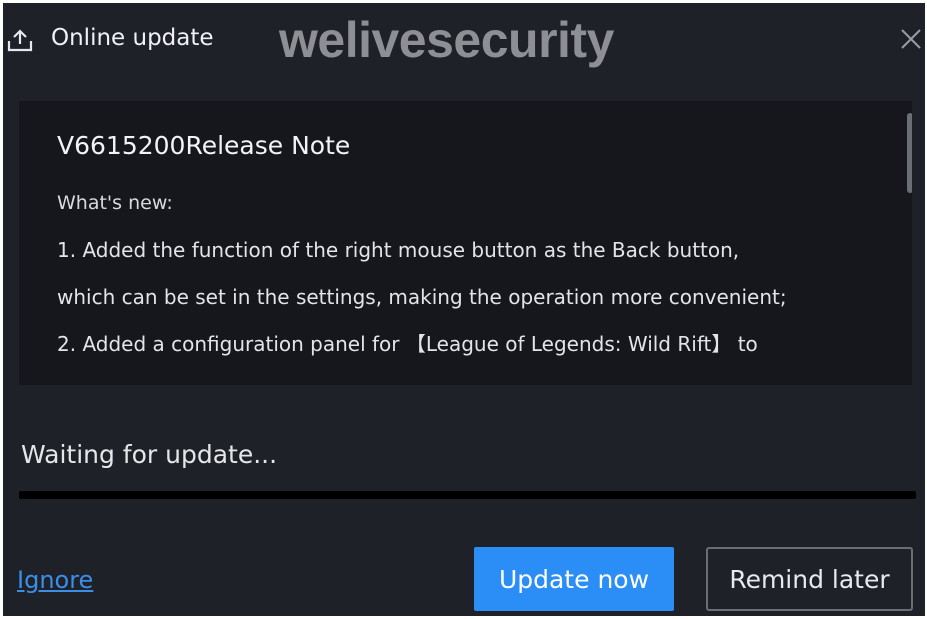 This screenshot has width=927, height=619. Describe the element at coordinates (909, 153) in the screenshot. I see `release-notes-scrollbar` at that location.